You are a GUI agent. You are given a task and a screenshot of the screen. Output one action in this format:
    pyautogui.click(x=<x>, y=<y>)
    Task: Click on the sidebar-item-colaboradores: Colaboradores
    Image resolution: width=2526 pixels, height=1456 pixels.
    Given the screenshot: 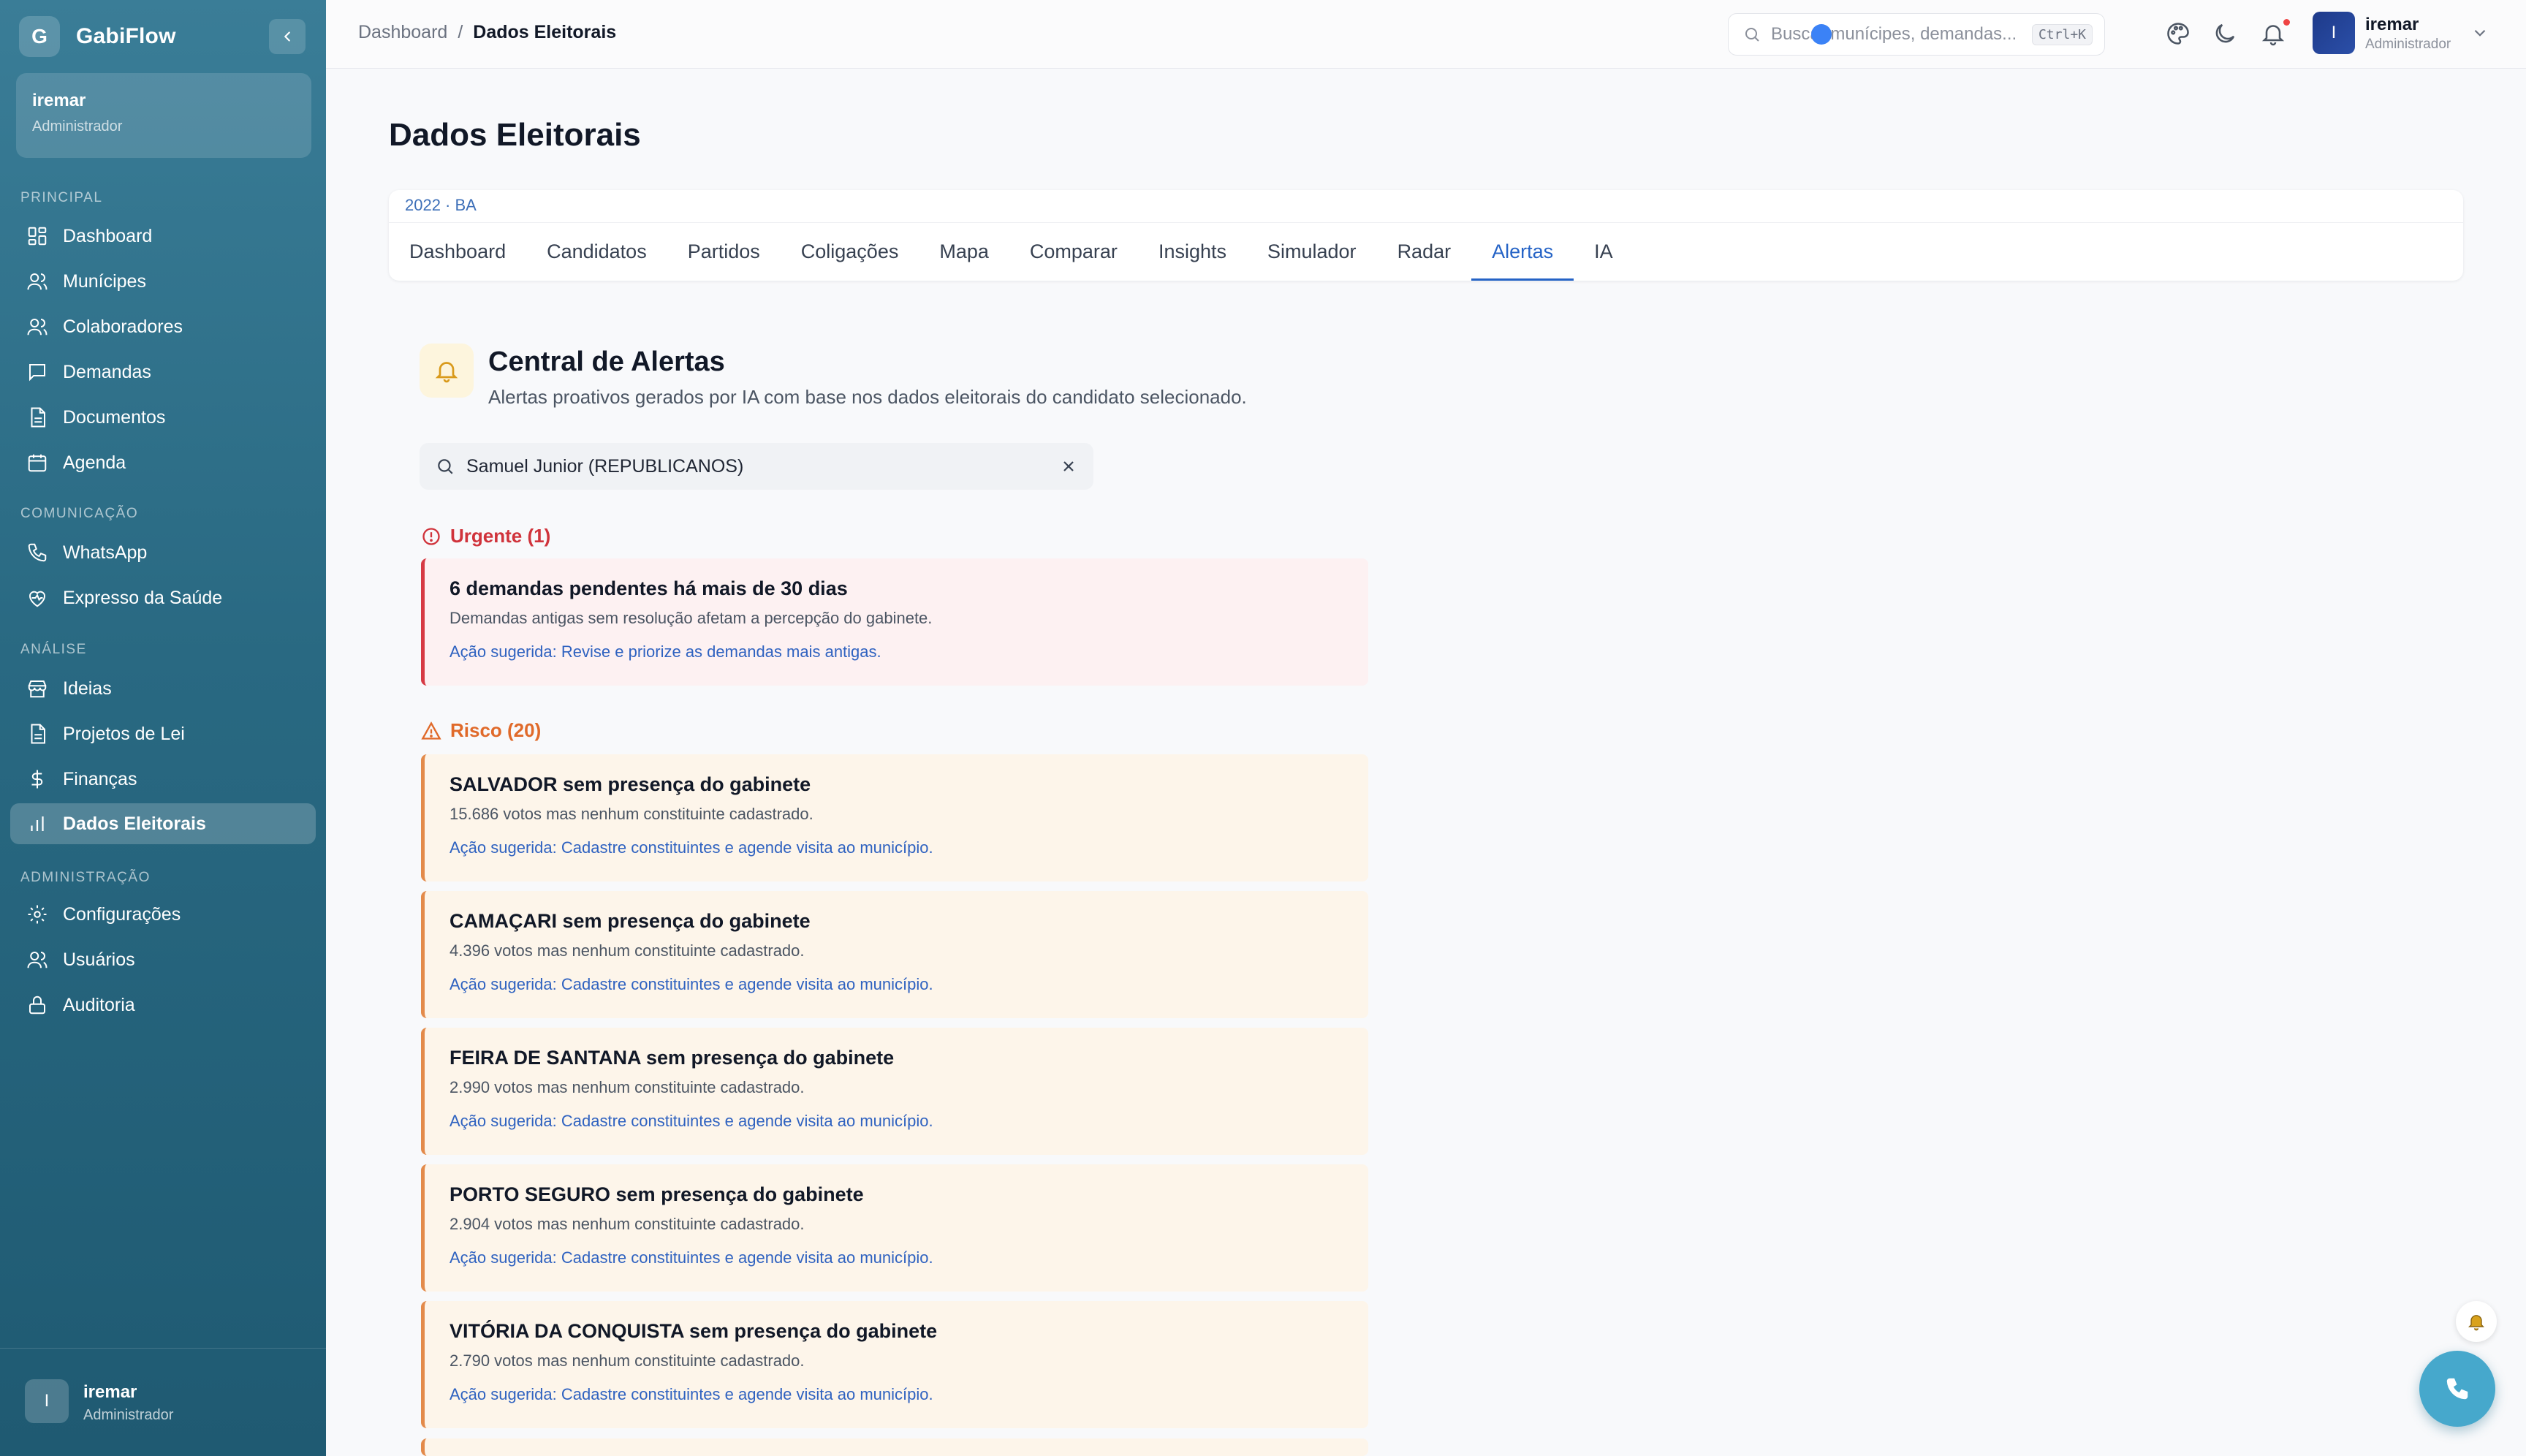 What is the action you would take?
    pyautogui.click(x=163, y=326)
    